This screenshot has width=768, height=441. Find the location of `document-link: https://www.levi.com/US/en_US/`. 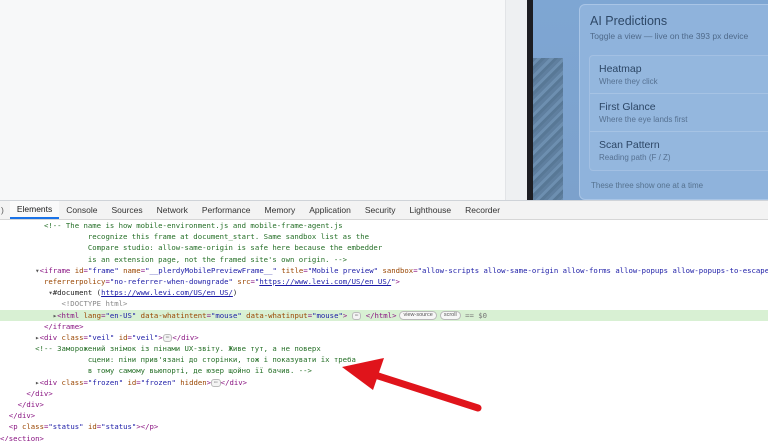

document-link: https://www.levi.com/US/en_US/ is located at coordinates (167, 292).